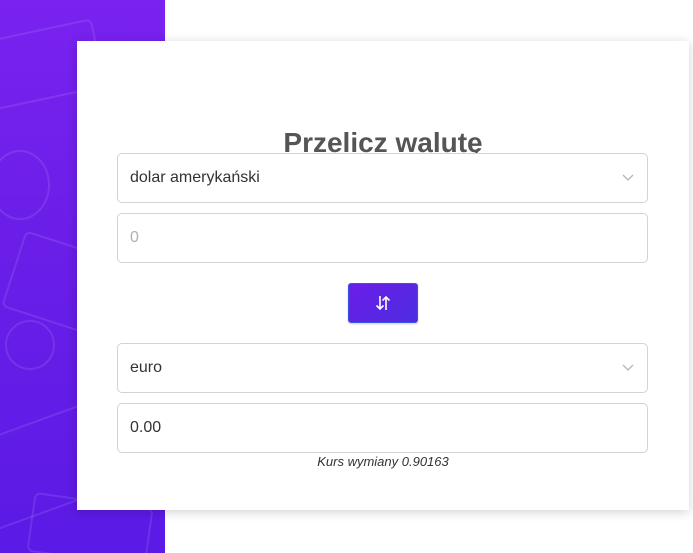 The height and width of the screenshot is (553, 693). I want to click on swap-currencies-button, so click(383, 303).